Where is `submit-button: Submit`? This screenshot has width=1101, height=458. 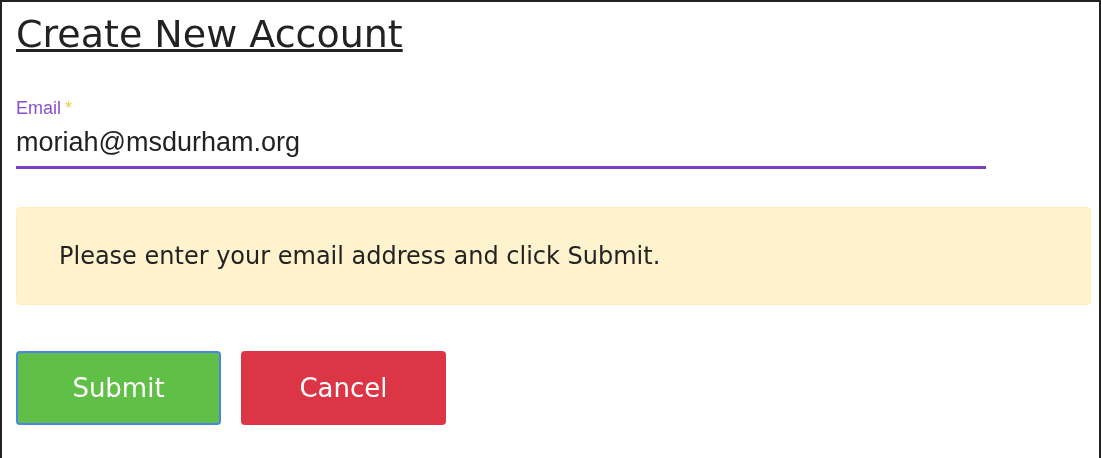 submit-button: Submit is located at coordinates (118, 388).